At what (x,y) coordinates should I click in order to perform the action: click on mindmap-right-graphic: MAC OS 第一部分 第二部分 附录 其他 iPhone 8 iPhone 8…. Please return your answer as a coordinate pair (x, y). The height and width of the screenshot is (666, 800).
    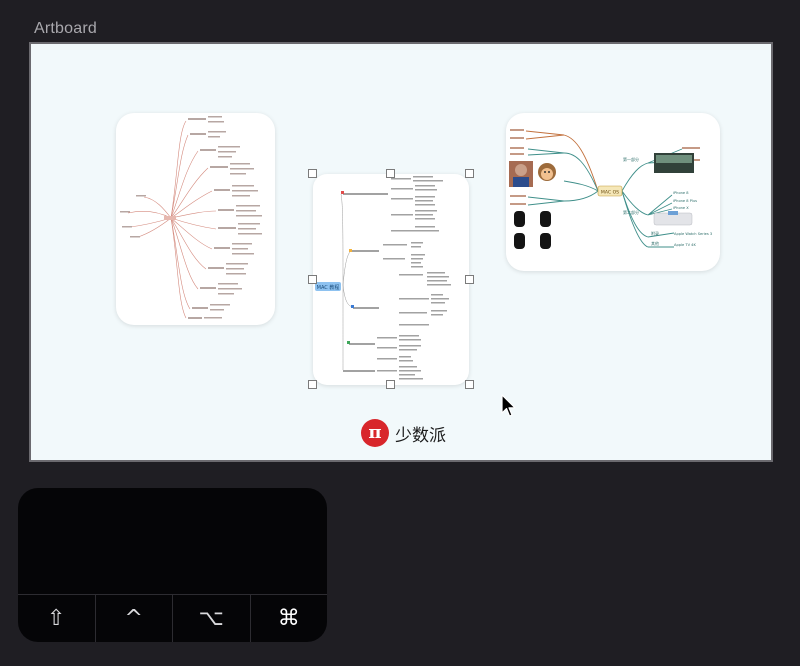
    Looking at the image, I should click on (610, 189).